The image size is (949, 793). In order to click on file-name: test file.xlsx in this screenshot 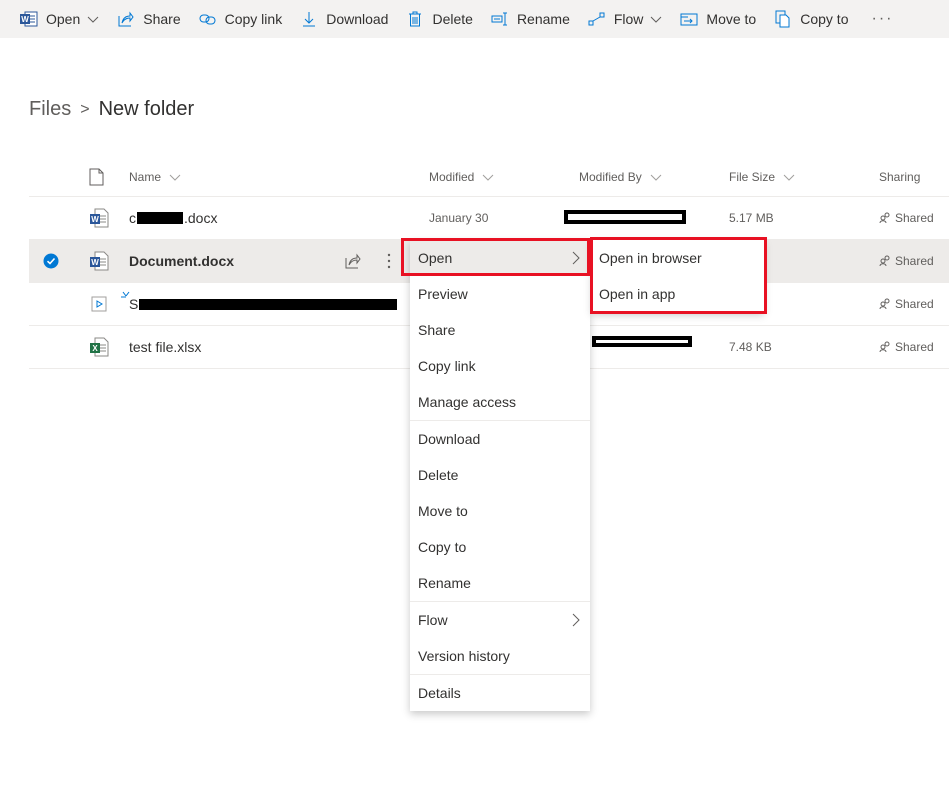, I will do `click(165, 347)`.